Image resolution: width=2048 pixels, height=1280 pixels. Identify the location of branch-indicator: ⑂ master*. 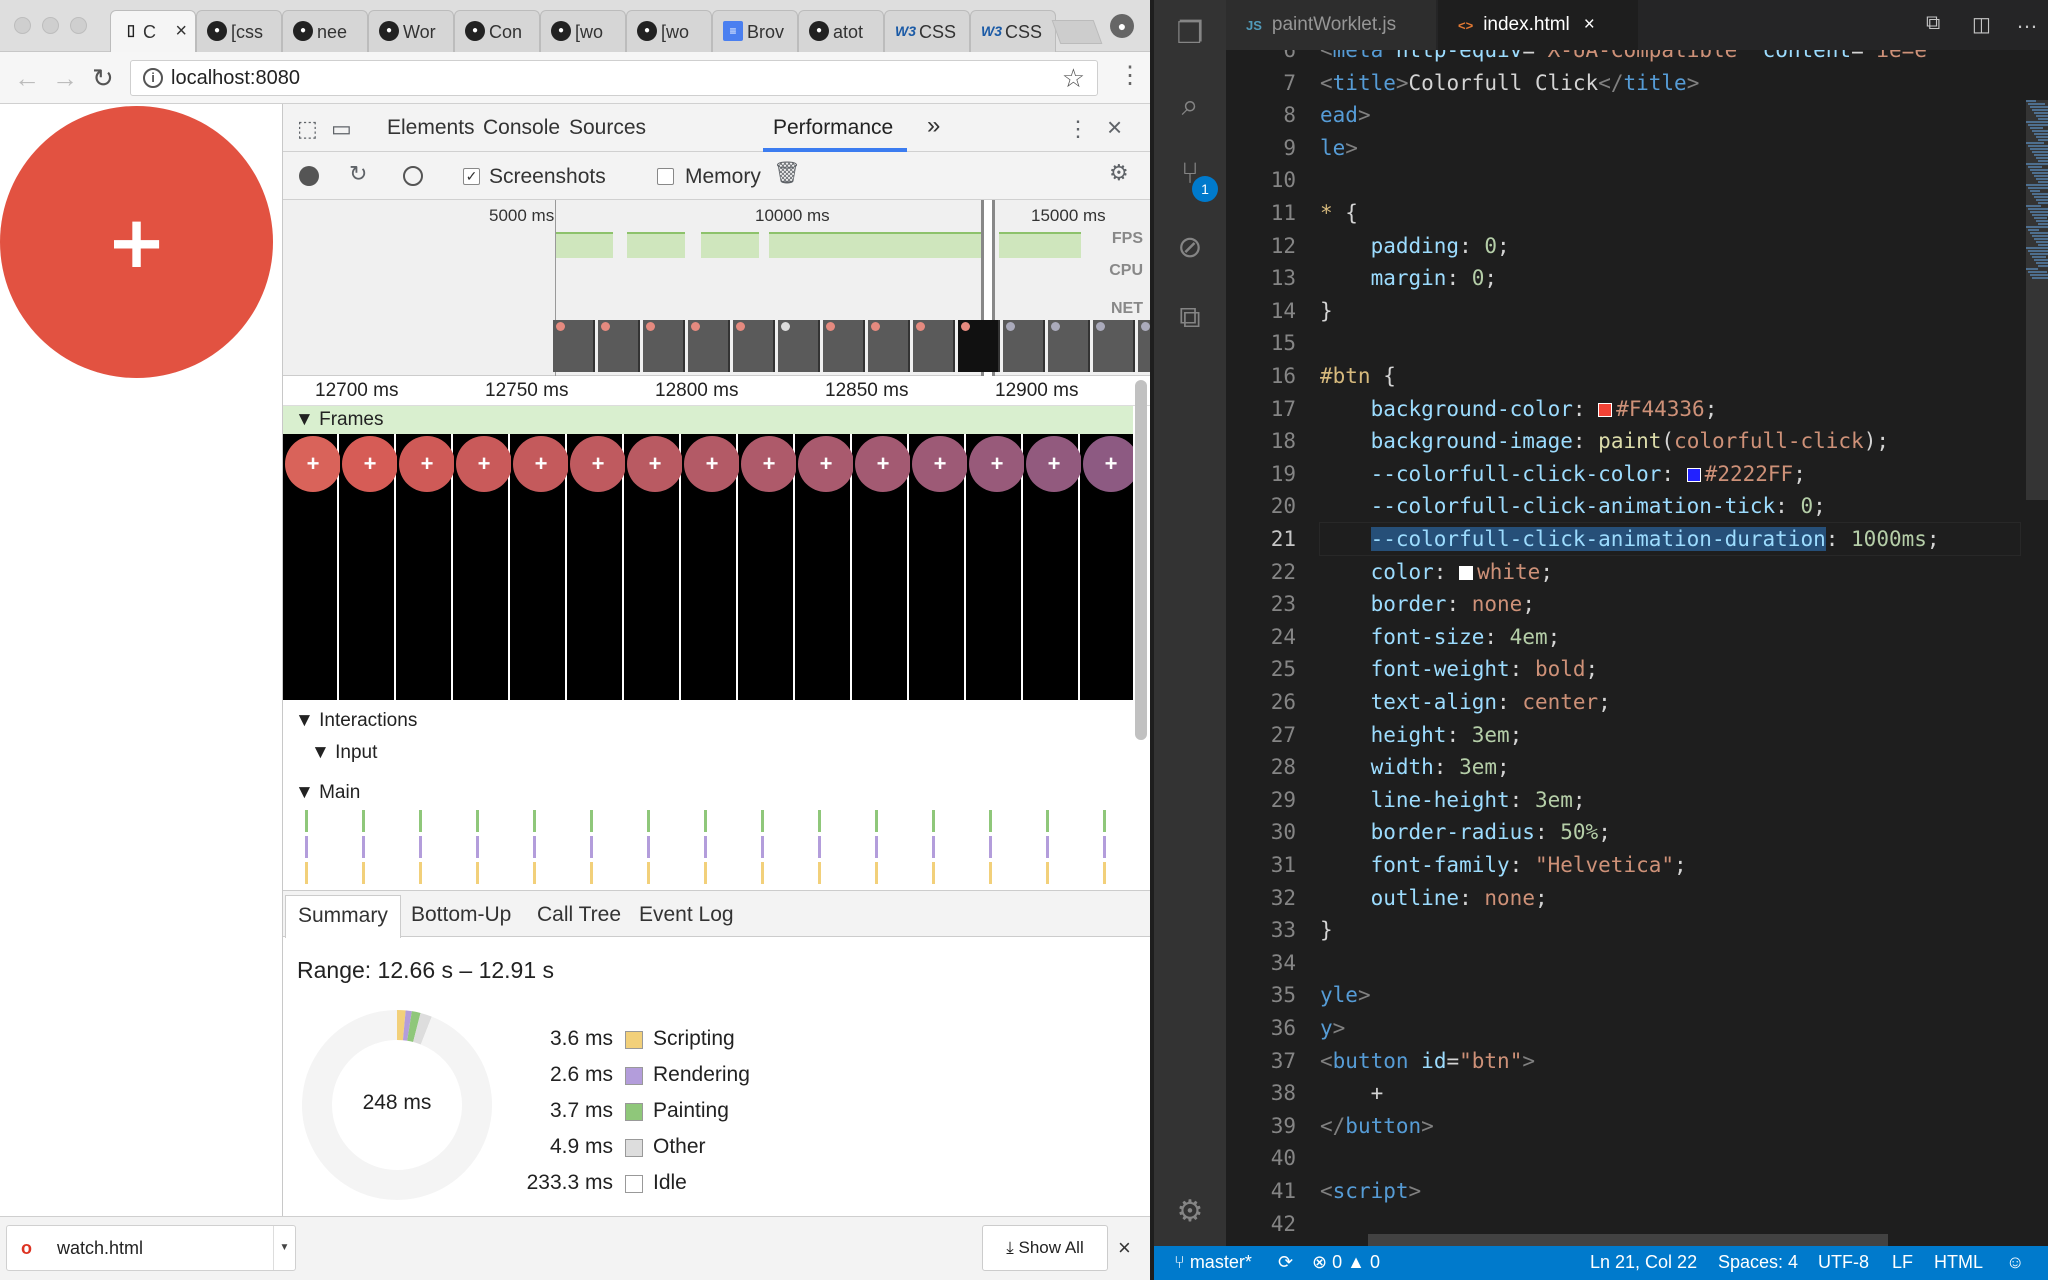
(1213, 1262).